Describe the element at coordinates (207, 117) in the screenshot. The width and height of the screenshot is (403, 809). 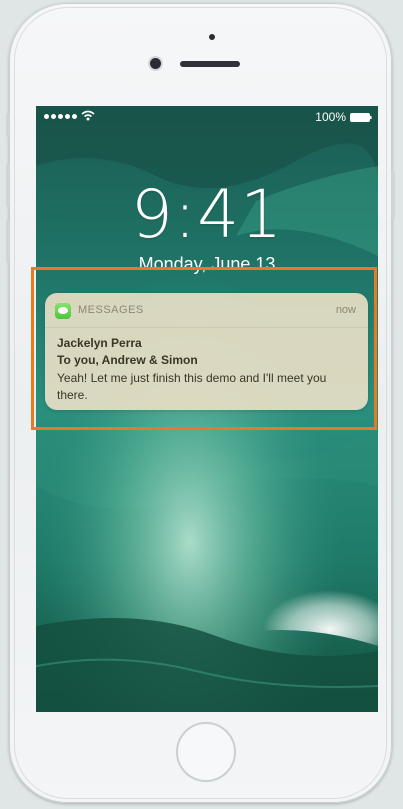
I see `status-bar: 100%` at that location.